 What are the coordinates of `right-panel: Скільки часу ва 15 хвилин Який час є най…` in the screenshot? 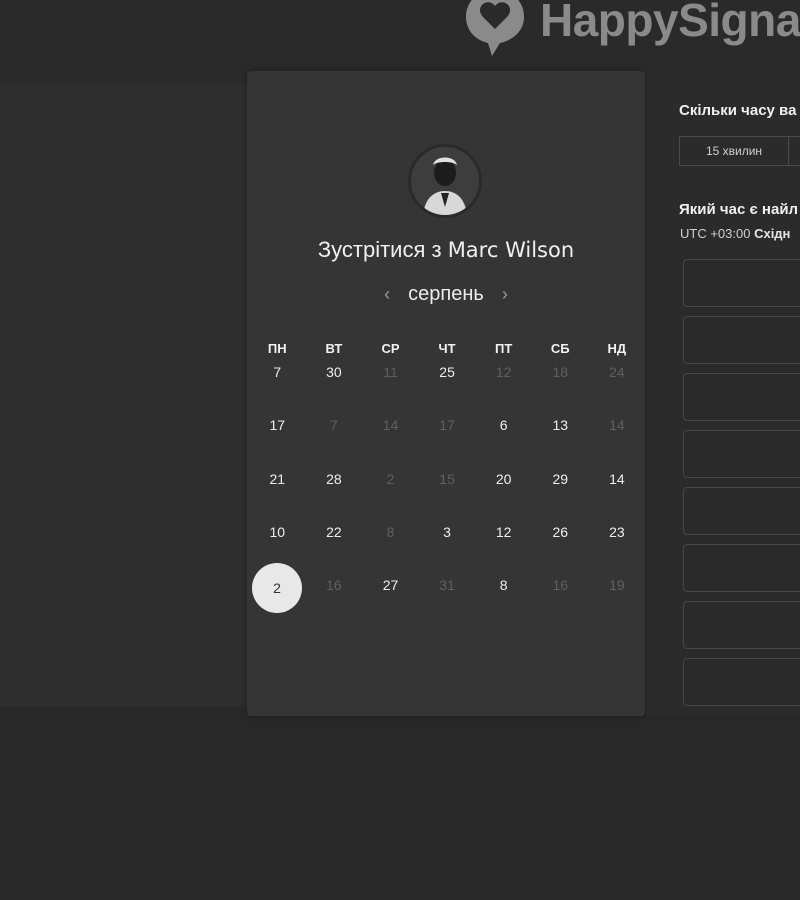 It's located at (723, 393).